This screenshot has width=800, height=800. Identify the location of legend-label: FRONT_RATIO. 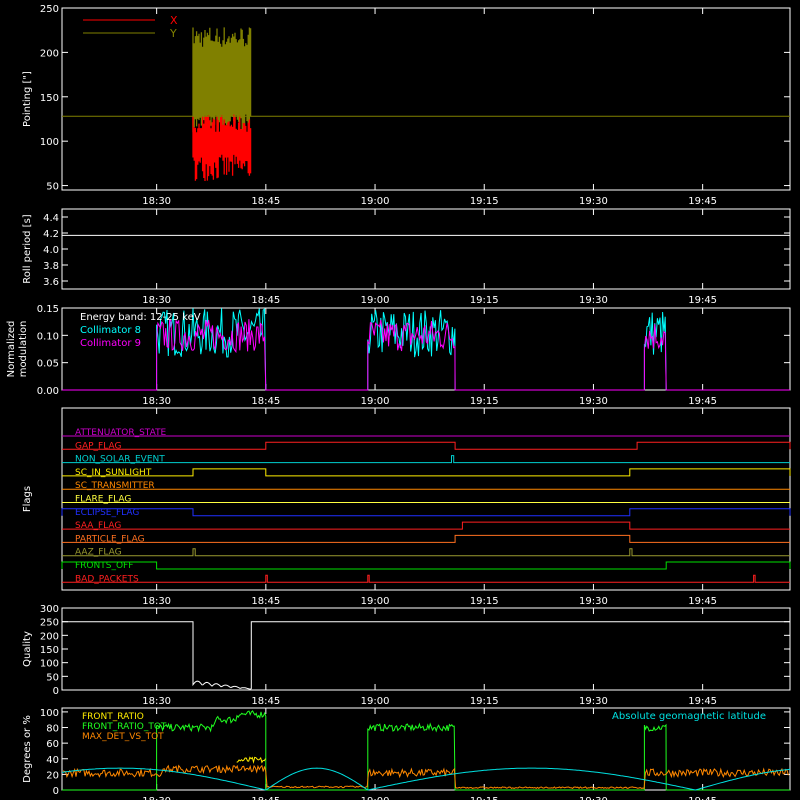
(113, 717).